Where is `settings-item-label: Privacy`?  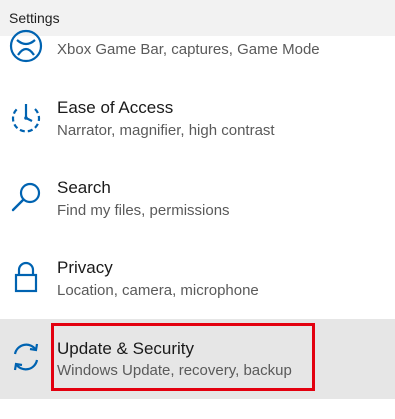 settings-item-label: Privacy is located at coordinates (85, 267).